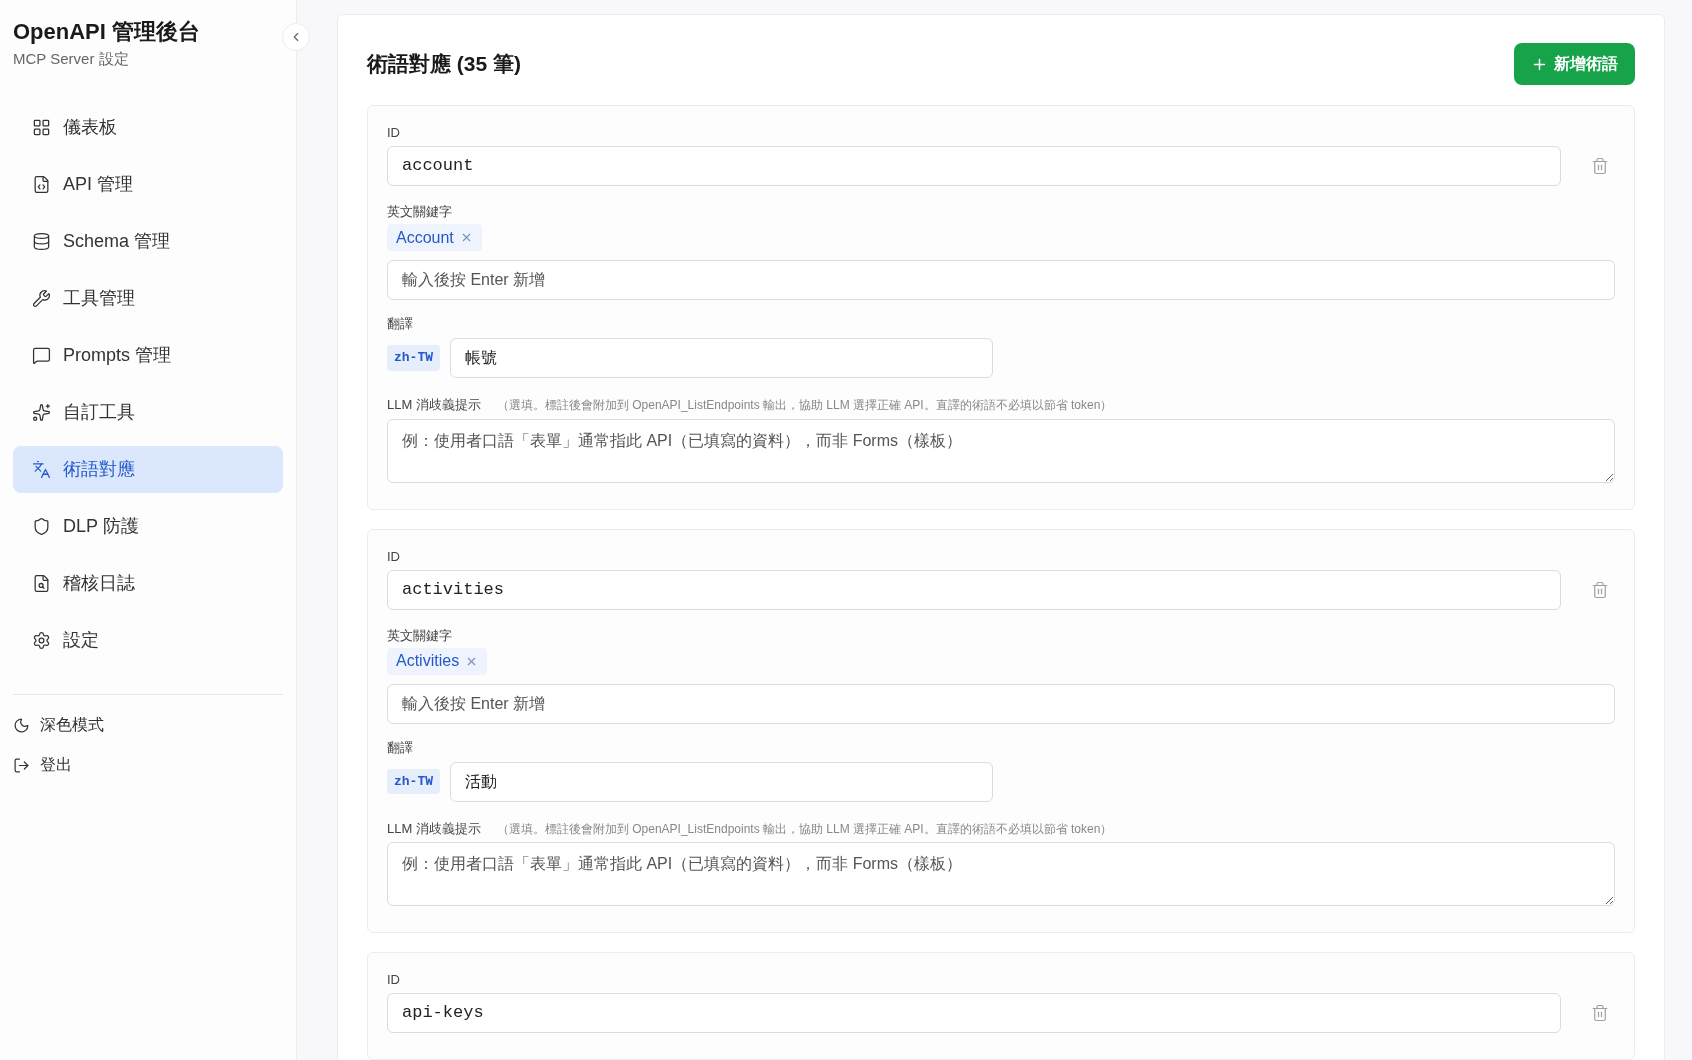  What do you see at coordinates (148, 298) in the screenshot?
I see `nav-item: 工具管理` at bounding box center [148, 298].